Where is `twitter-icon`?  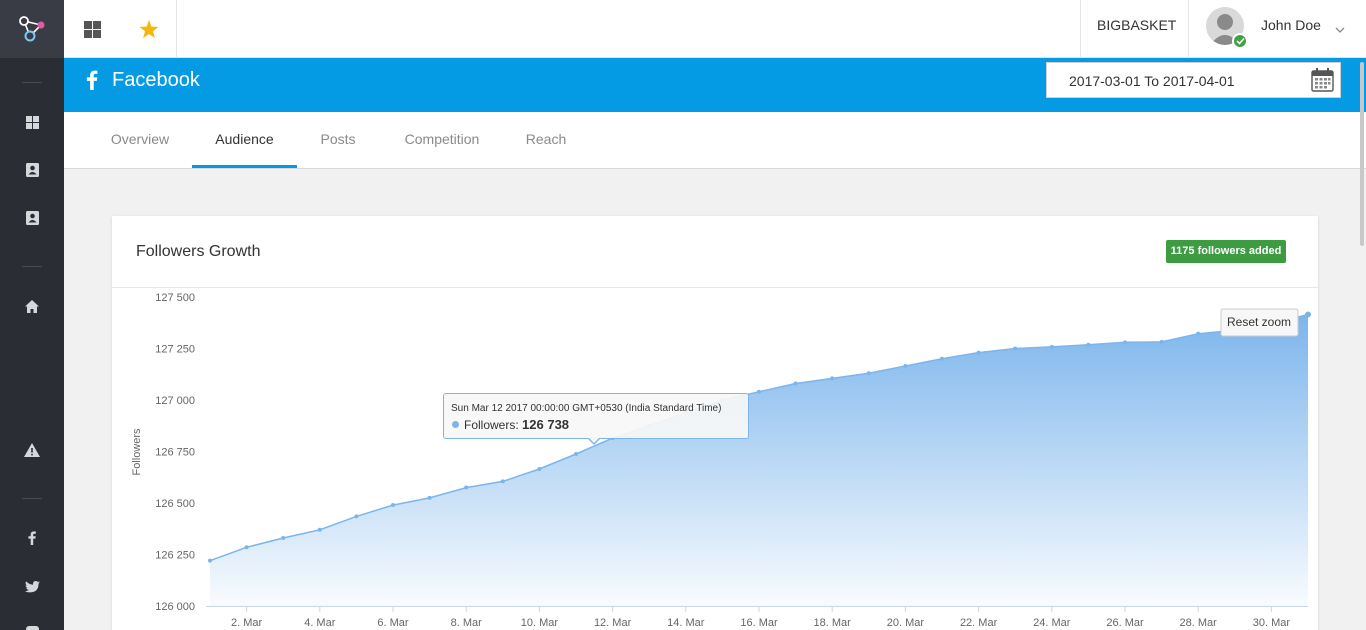
twitter-icon is located at coordinates (32, 587).